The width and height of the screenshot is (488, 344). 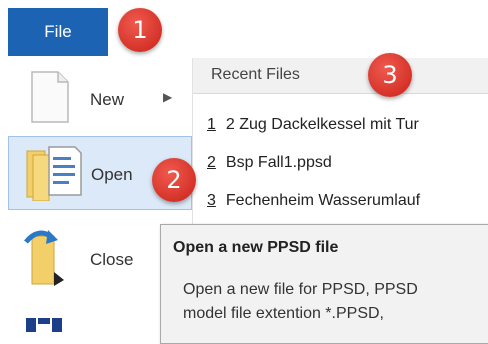 What do you see at coordinates (283, 313) in the screenshot?
I see `tooltip-description-line: model file extention *.PPSD,` at bounding box center [283, 313].